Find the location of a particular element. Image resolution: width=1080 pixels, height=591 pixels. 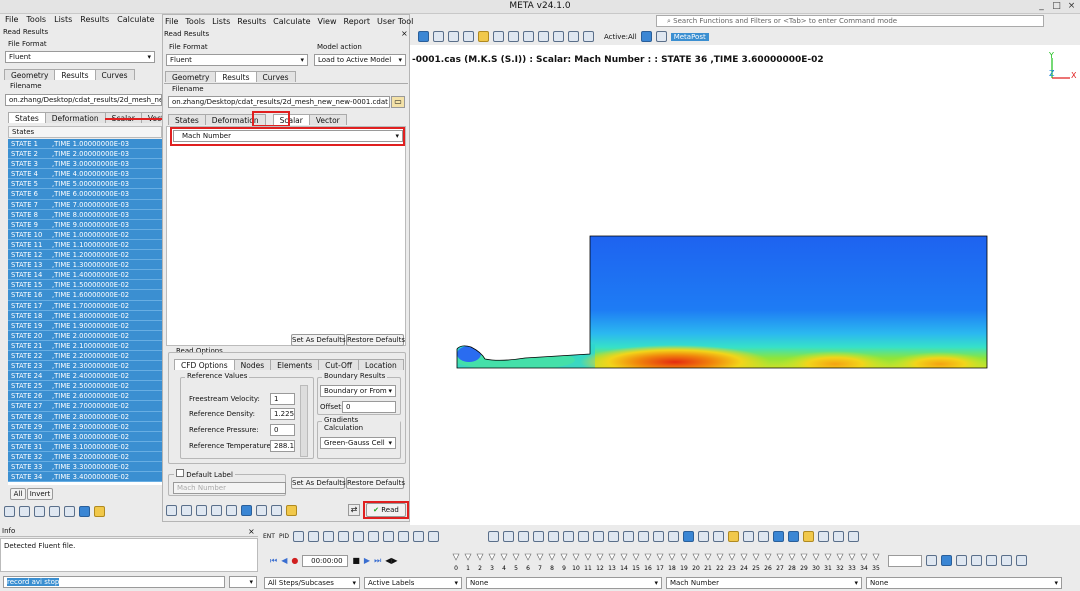

copy-icon is located at coordinates (568, 536).